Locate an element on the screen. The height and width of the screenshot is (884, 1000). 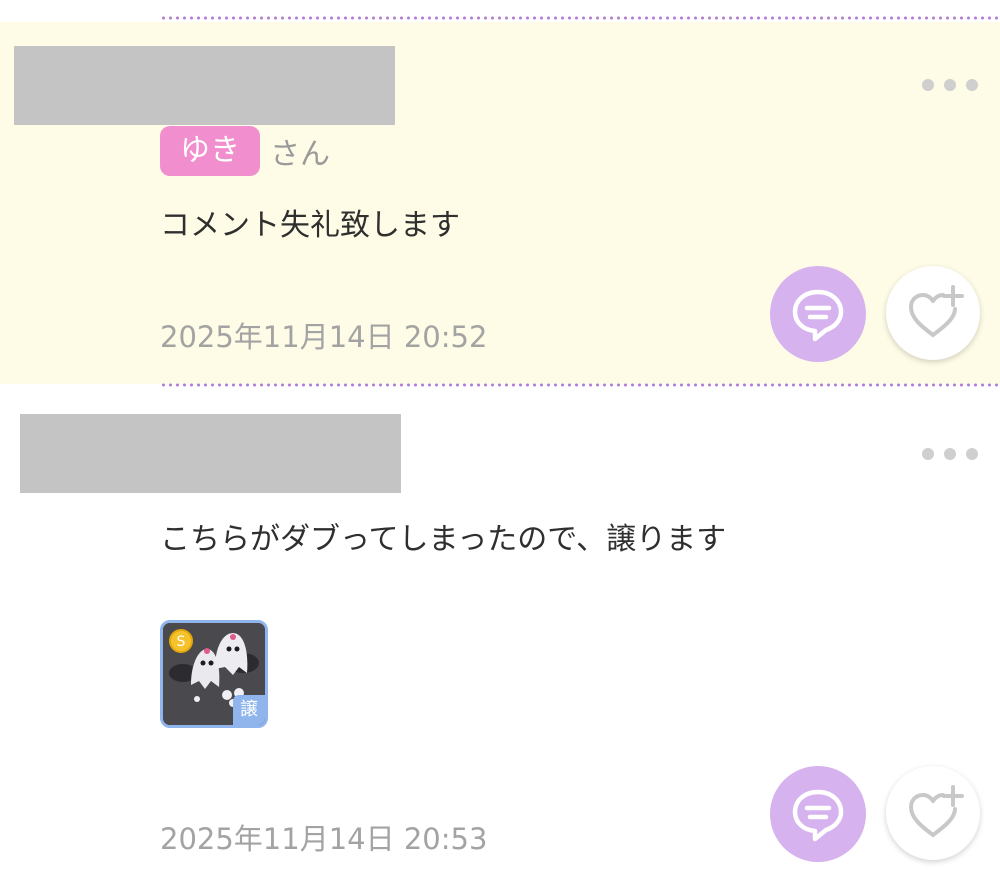
comment-date: 2025年11月14日 20:53 is located at coordinates (324, 839).